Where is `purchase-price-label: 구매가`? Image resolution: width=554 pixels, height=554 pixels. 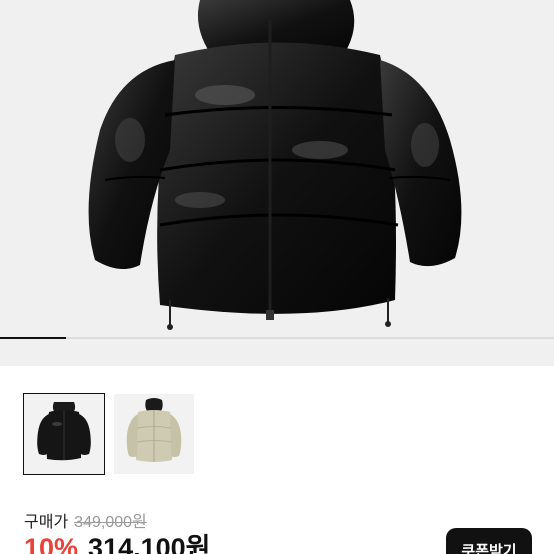 purchase-price-label: 구매가 is located at coordinates (46, 522).